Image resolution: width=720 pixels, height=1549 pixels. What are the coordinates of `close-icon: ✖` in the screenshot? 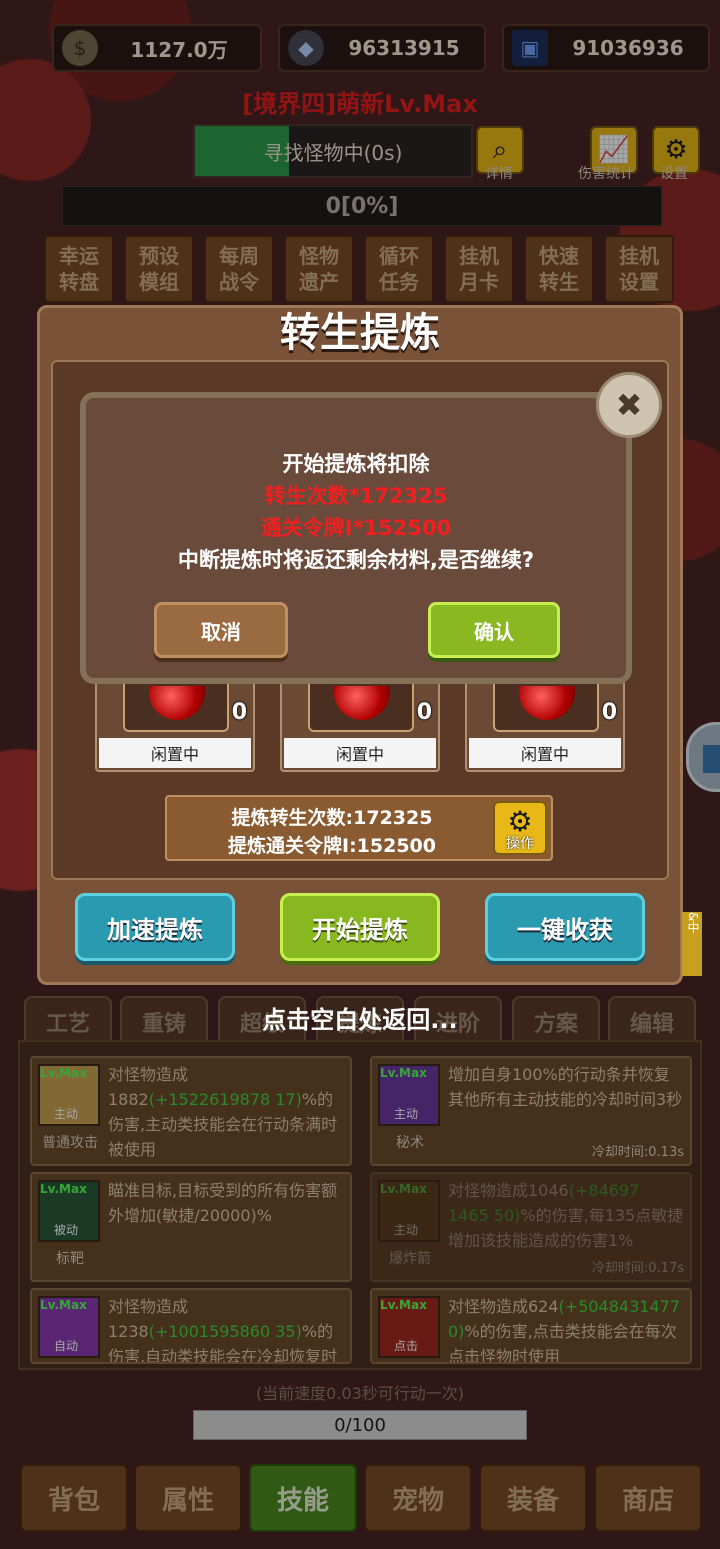 It's located at (629, 405).